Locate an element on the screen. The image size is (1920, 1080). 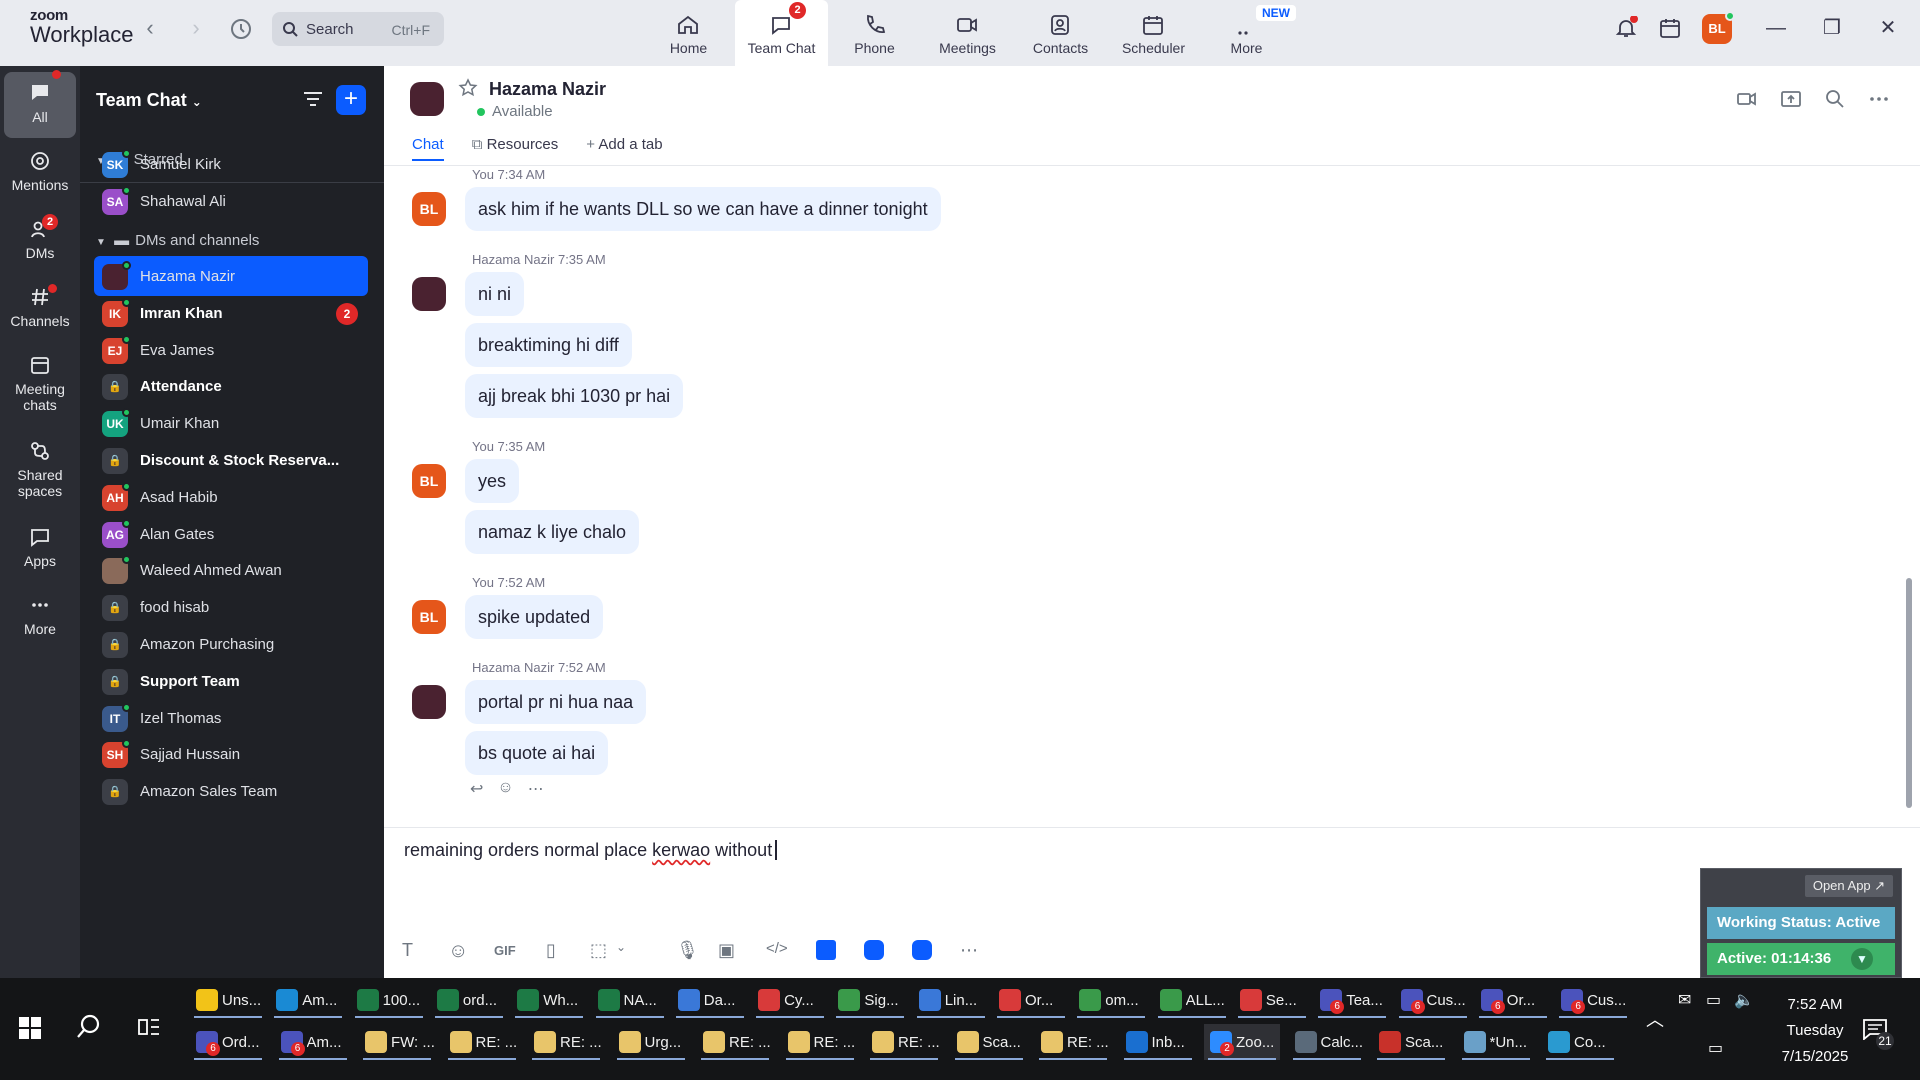
chevron-down-icon: ⌄ is located at coordinates (621, 947).